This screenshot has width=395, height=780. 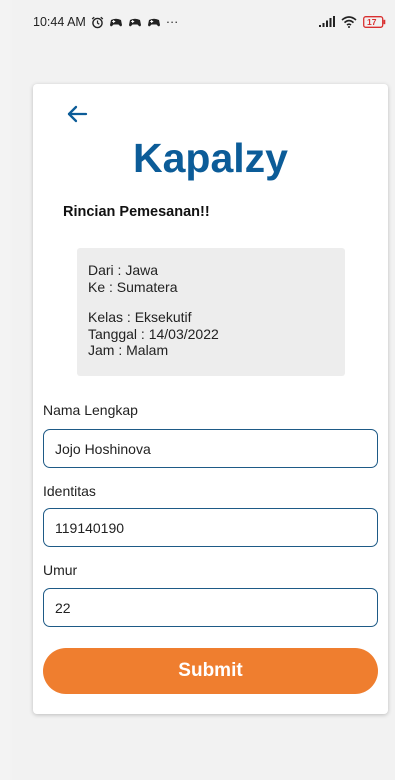 I want to click on back-button, so click(x=77, y=114).